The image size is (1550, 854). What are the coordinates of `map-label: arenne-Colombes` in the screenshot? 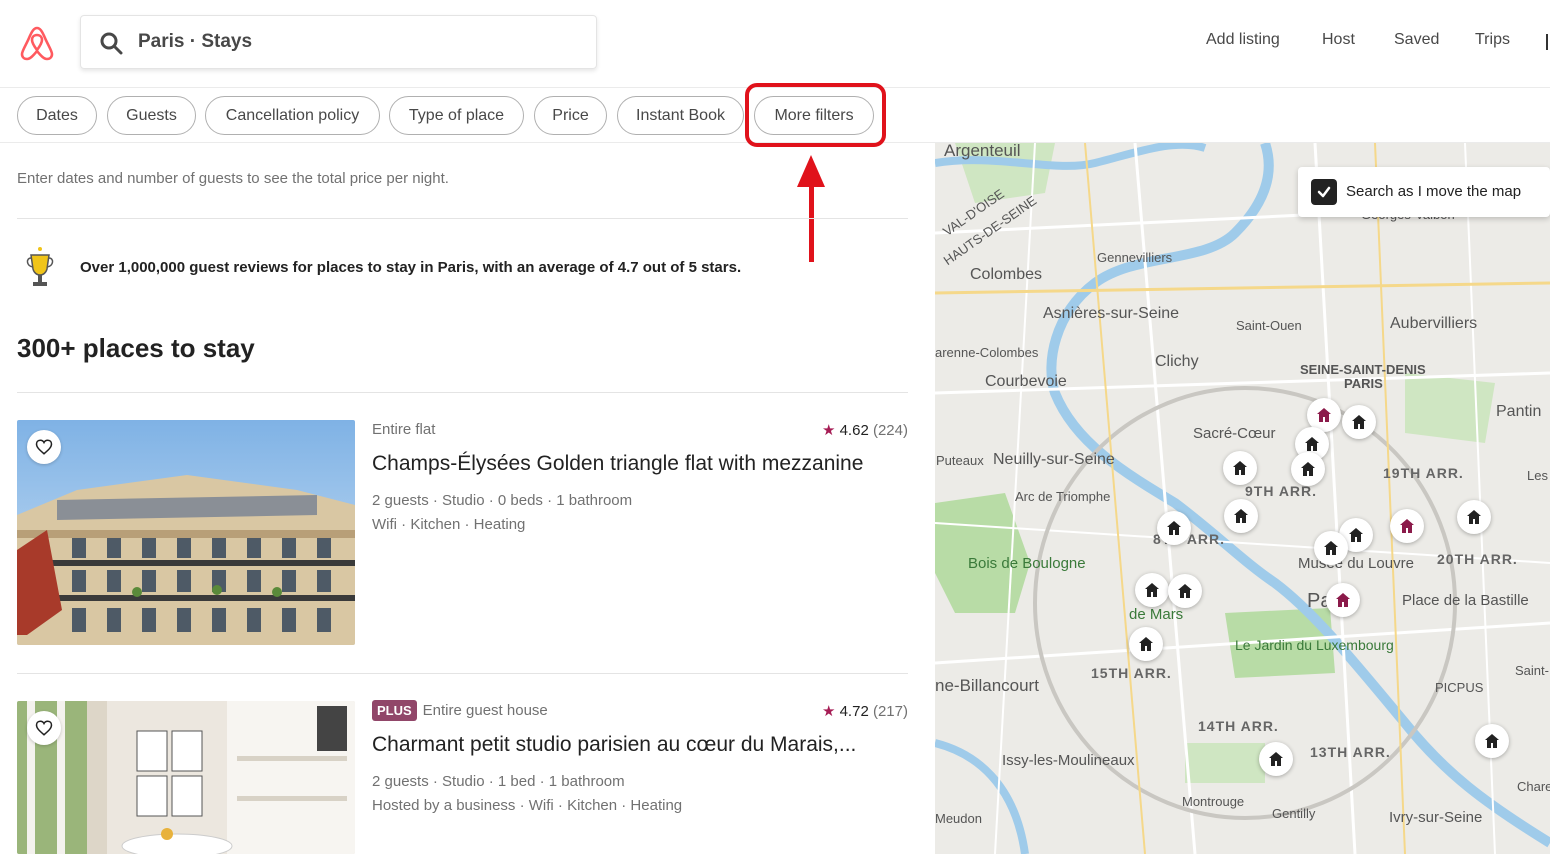 It's located at (987, 352).